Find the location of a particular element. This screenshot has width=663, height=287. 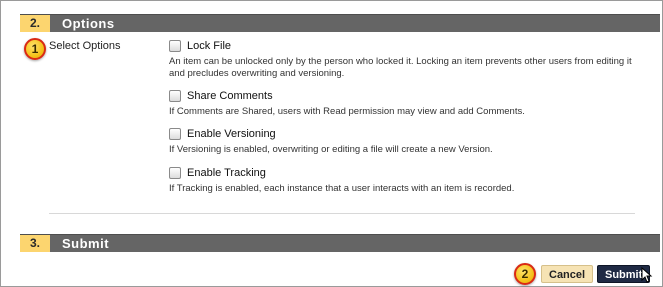

section-header-submit: 3. Submit is located at coordinates (340, 243).